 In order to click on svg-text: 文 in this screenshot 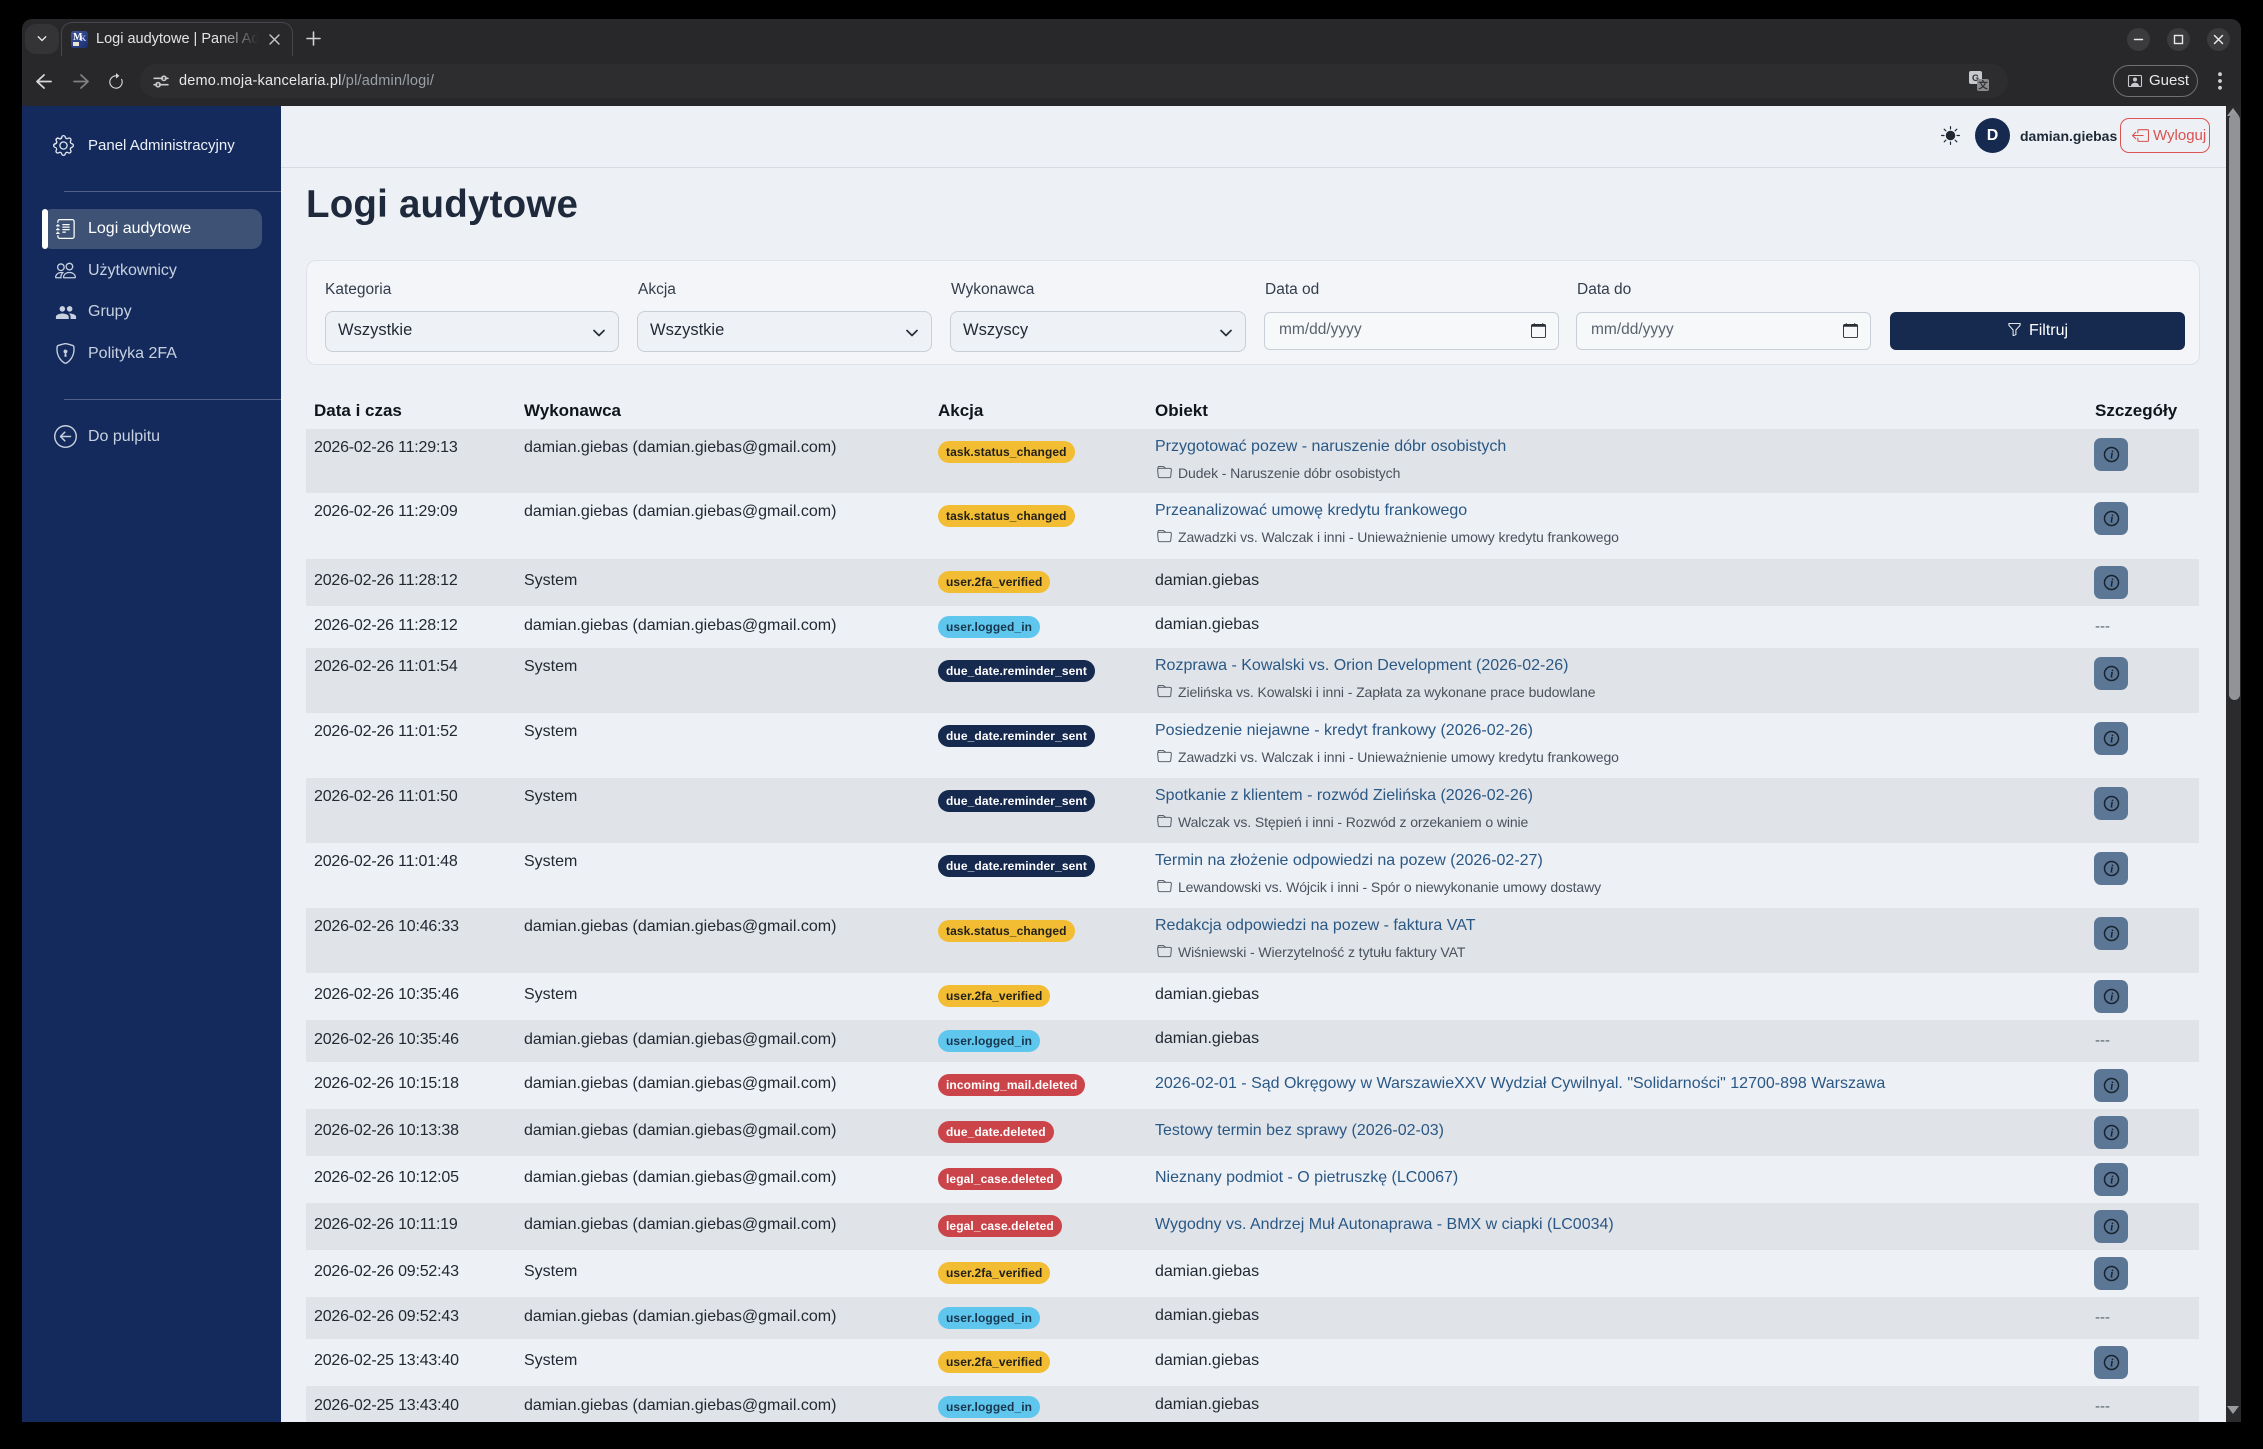, I will do `click(1982, 86)`.